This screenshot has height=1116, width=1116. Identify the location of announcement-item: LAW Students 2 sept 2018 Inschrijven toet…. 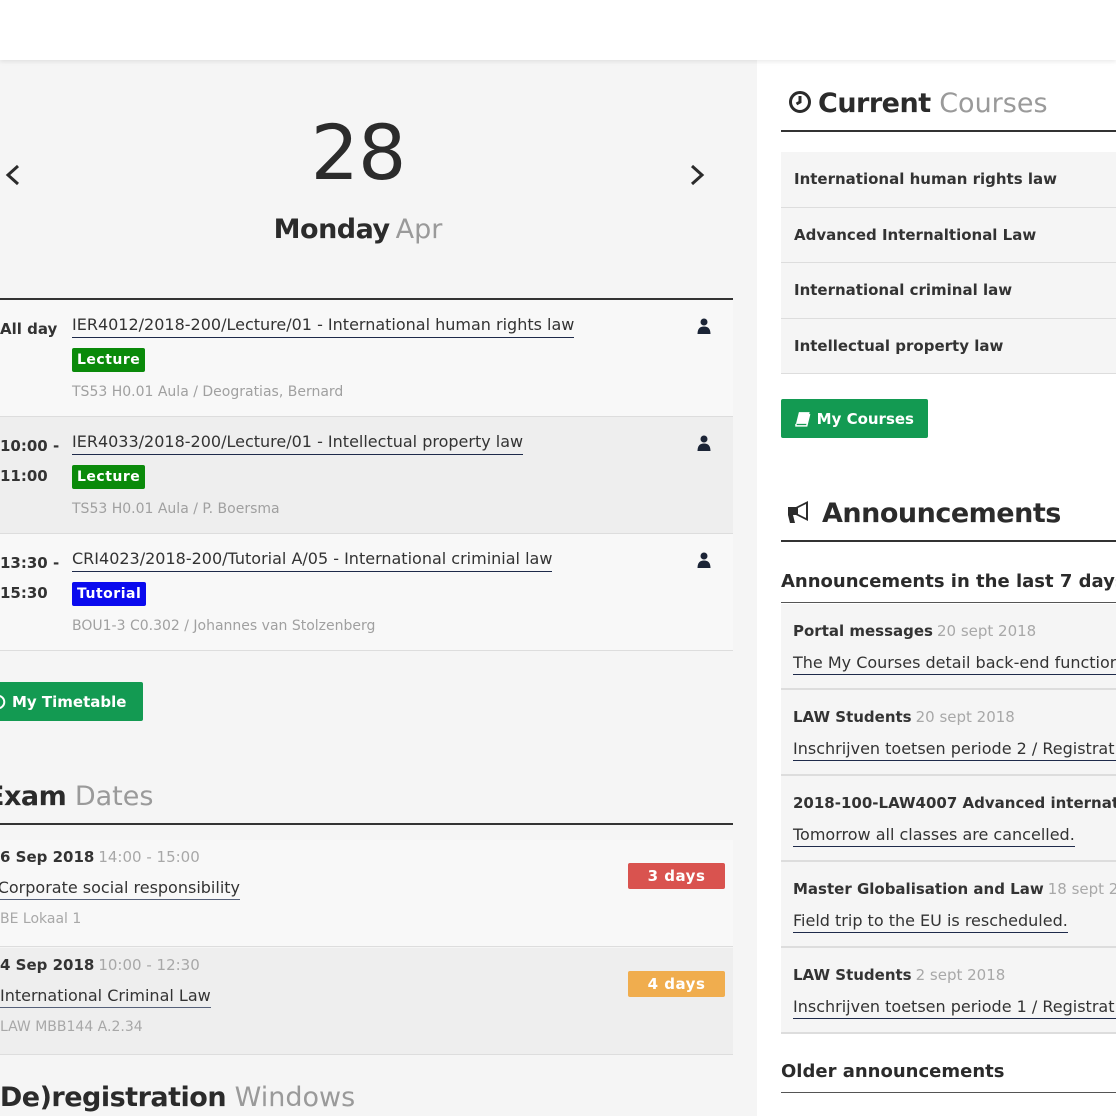
(948, 991).